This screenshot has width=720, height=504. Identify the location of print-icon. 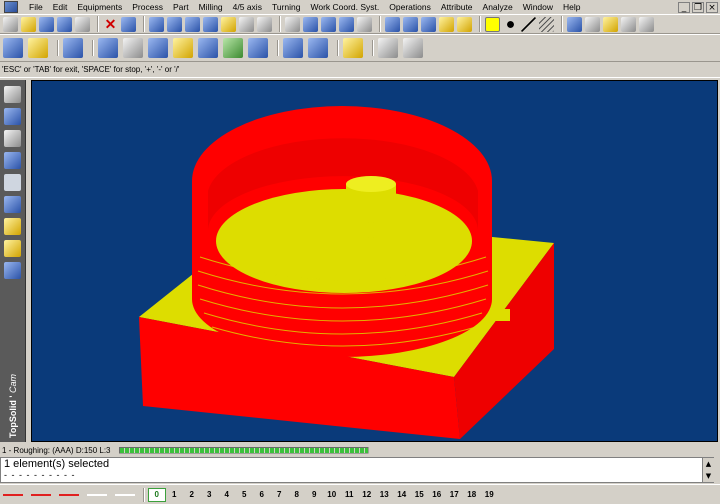
(82, 24).